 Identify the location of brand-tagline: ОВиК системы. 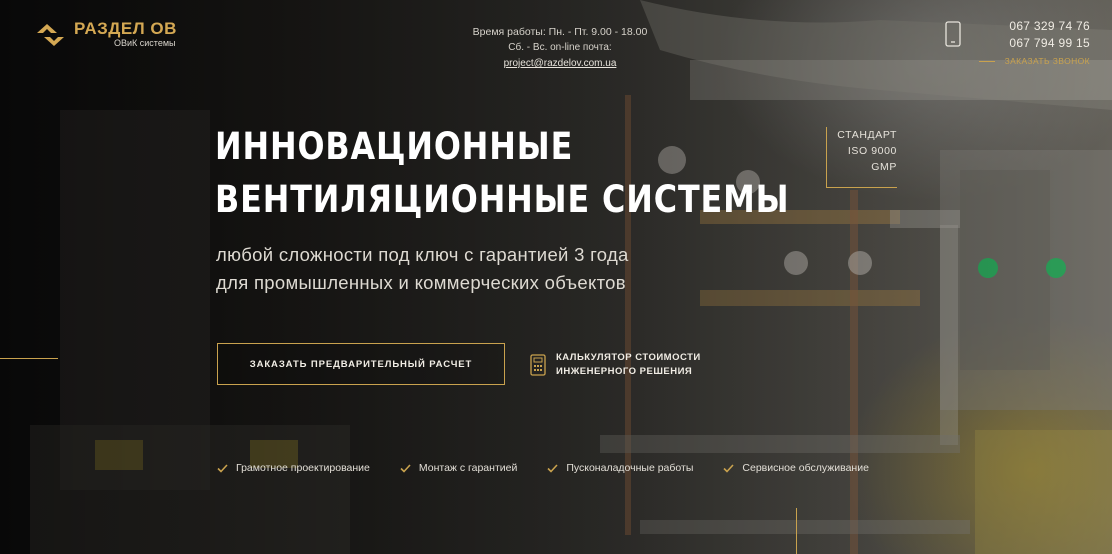
(145, 43).